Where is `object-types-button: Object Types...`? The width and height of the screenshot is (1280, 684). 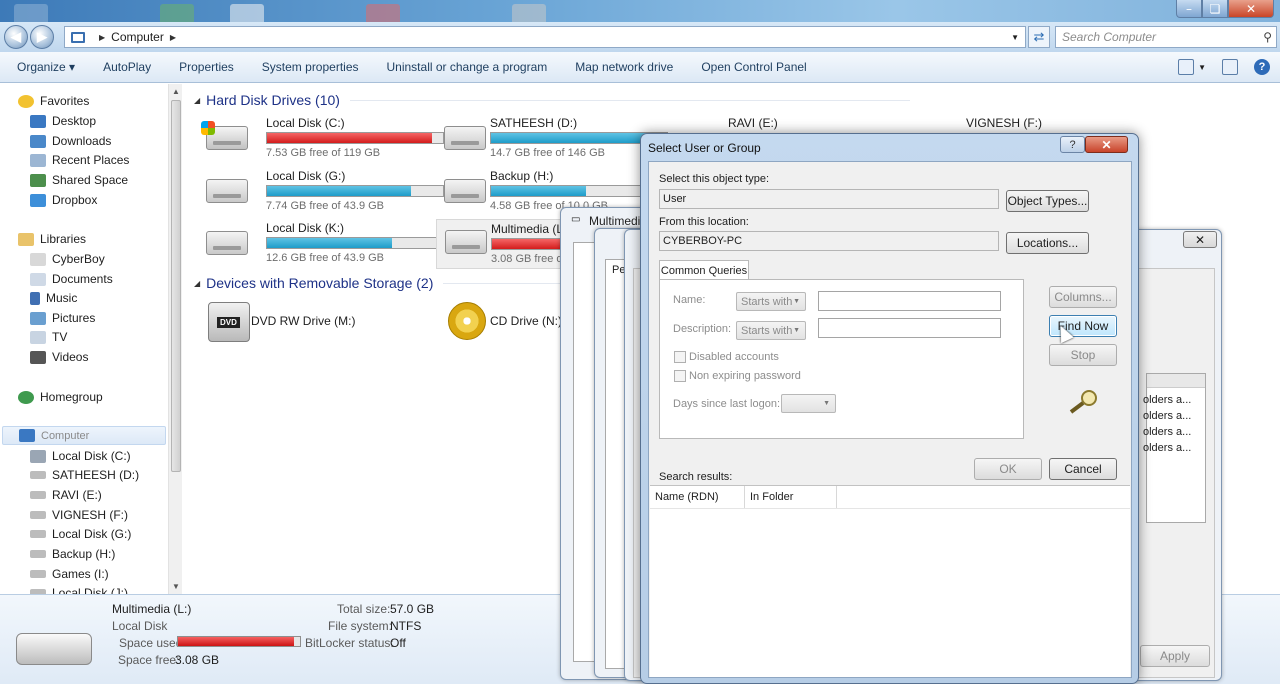 object-types-button: Object Types... is located at coordinates (1047, 201).